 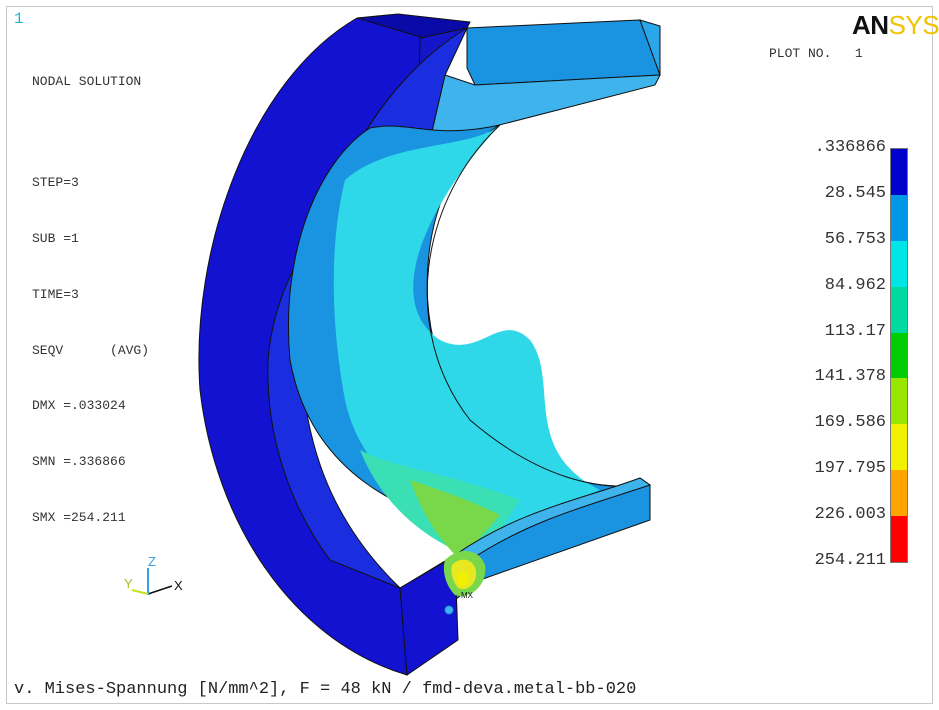 What do you see at coordinates (850, 515) in the screenshot?
I see `legend-tick-label: 226.003` at bounding box center [850, 515].